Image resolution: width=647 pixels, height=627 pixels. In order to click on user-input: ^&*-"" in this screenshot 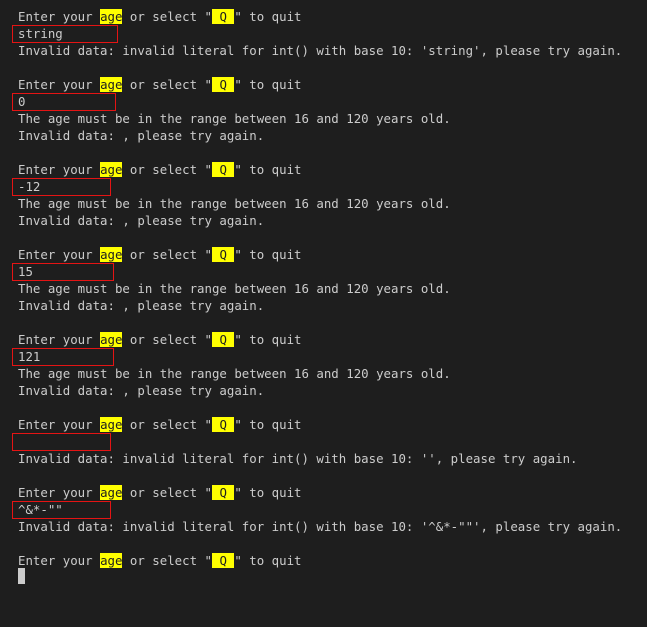, I will do `click(40, 509)`.